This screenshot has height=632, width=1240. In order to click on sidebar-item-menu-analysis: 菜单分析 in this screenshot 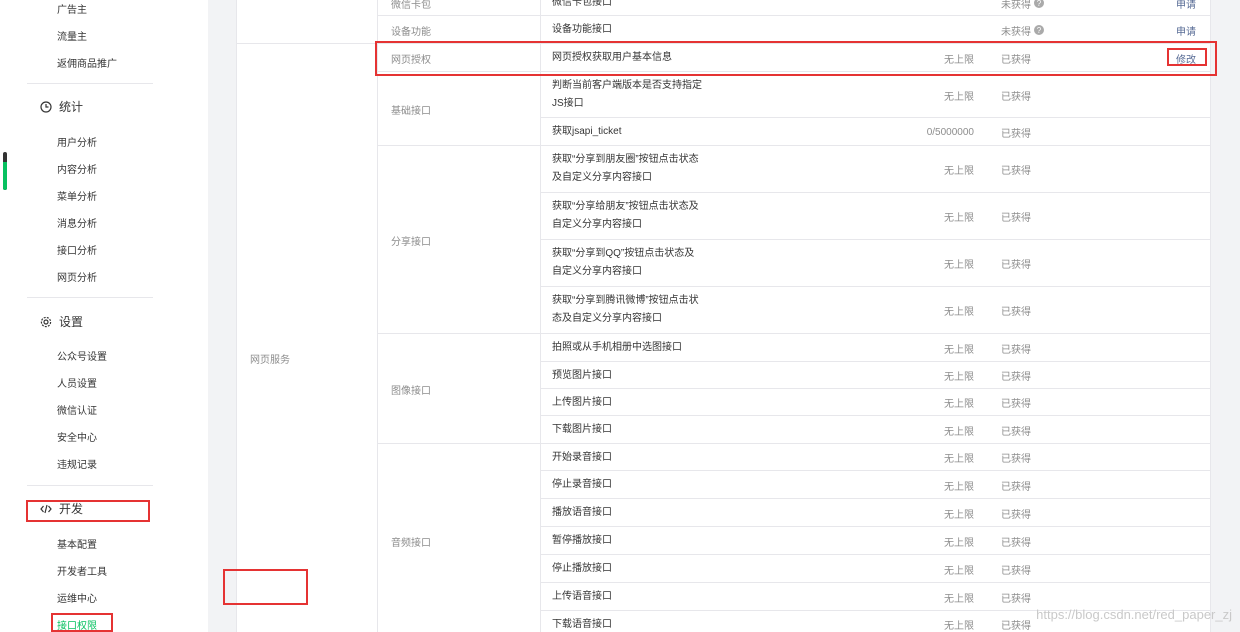, I will do `click(77, 195)`.